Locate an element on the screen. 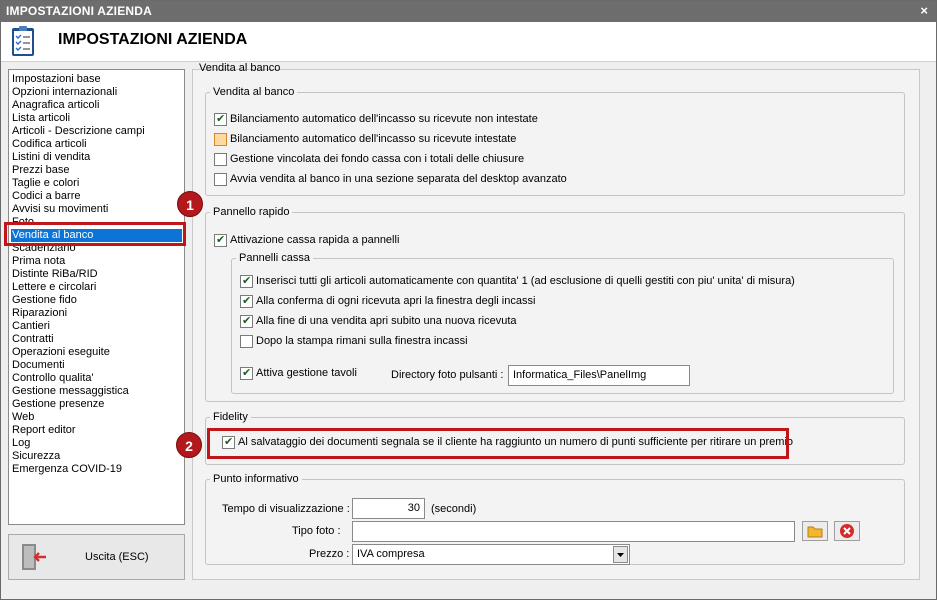  sidebar-item: Gestione fido is located at coordinates (44, 300).